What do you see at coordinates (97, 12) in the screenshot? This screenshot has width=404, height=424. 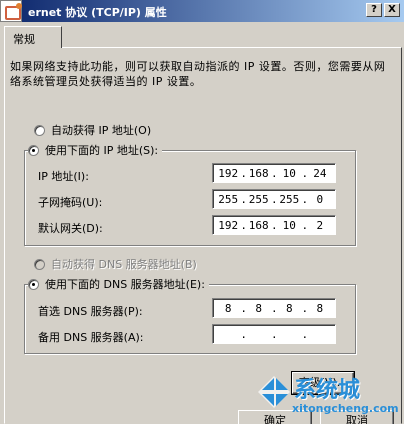 I see `window-title: ernet 协议 (TCP/IP) 属性` at bounding box center [97, 12].